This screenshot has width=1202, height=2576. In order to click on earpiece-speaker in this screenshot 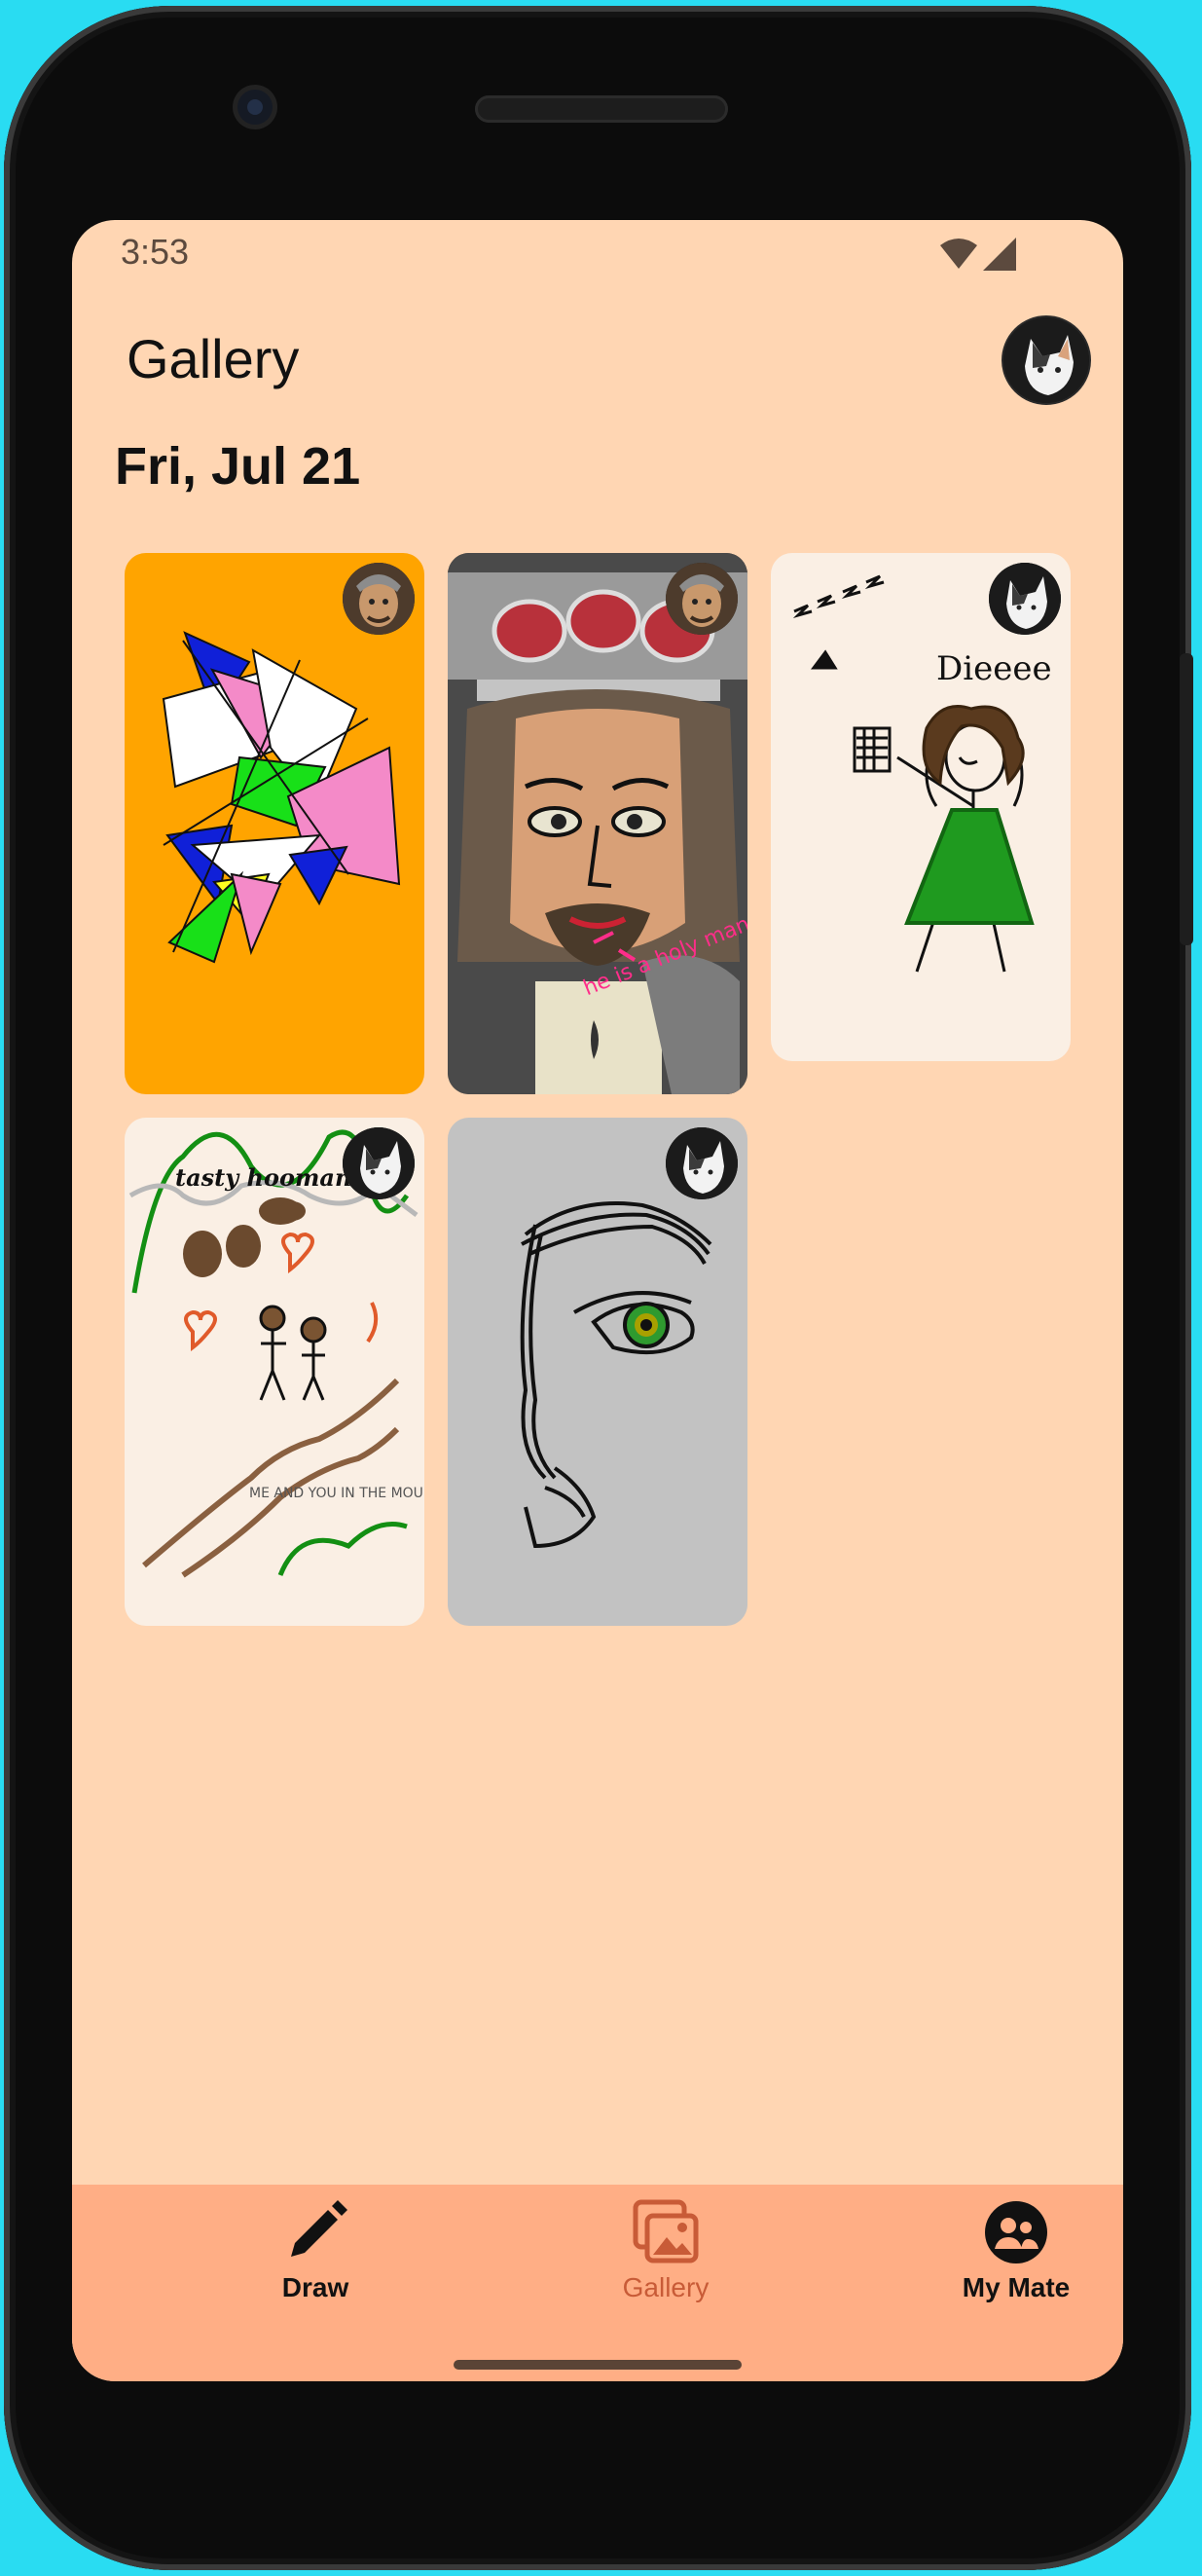, I will do `click(601, 109)`.